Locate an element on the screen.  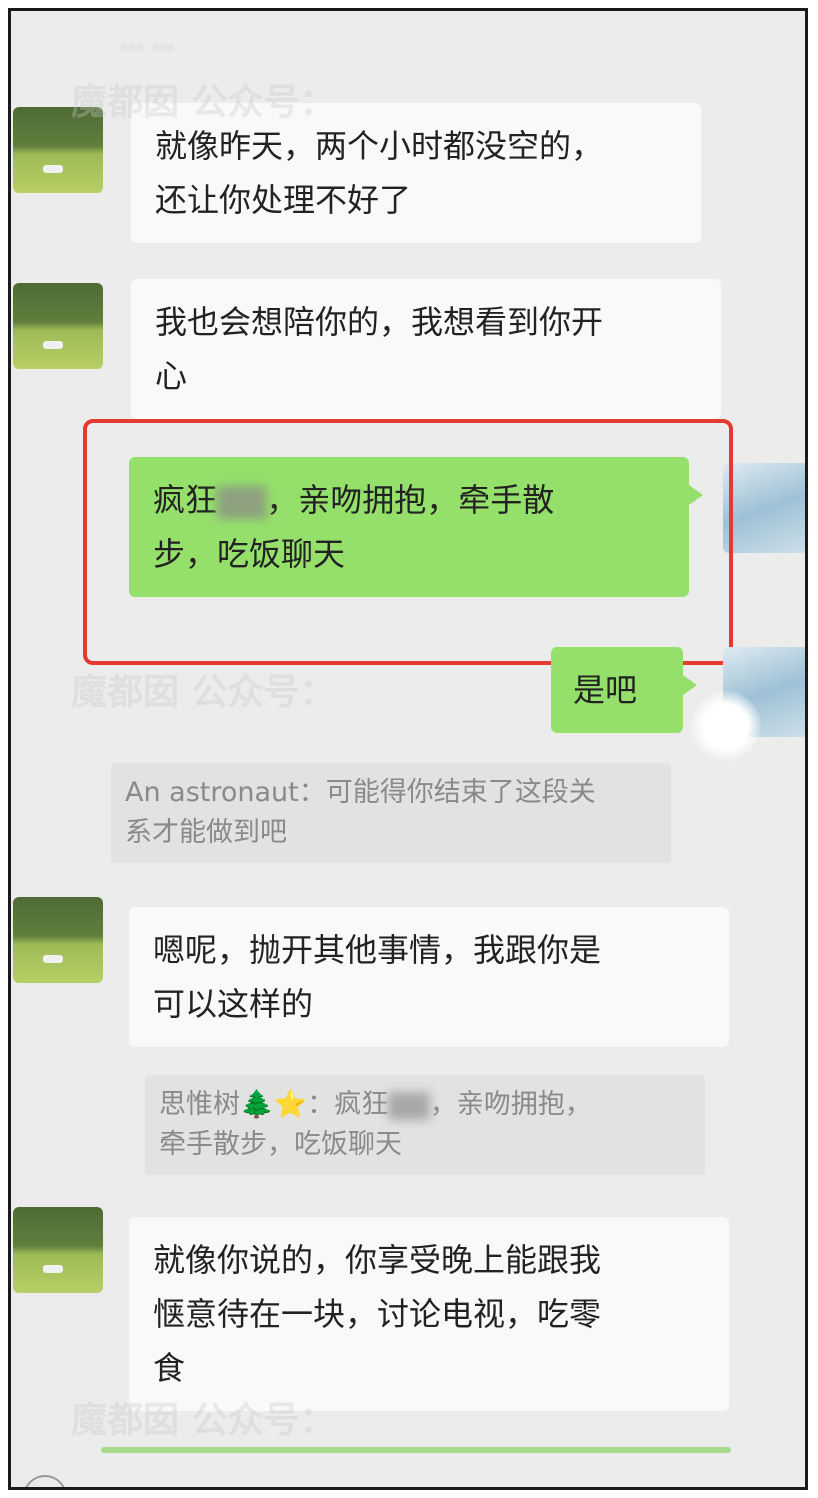
message-bubble: 我也会想陪你的，我想看到你开 心 is located at coordinates (426, 349).